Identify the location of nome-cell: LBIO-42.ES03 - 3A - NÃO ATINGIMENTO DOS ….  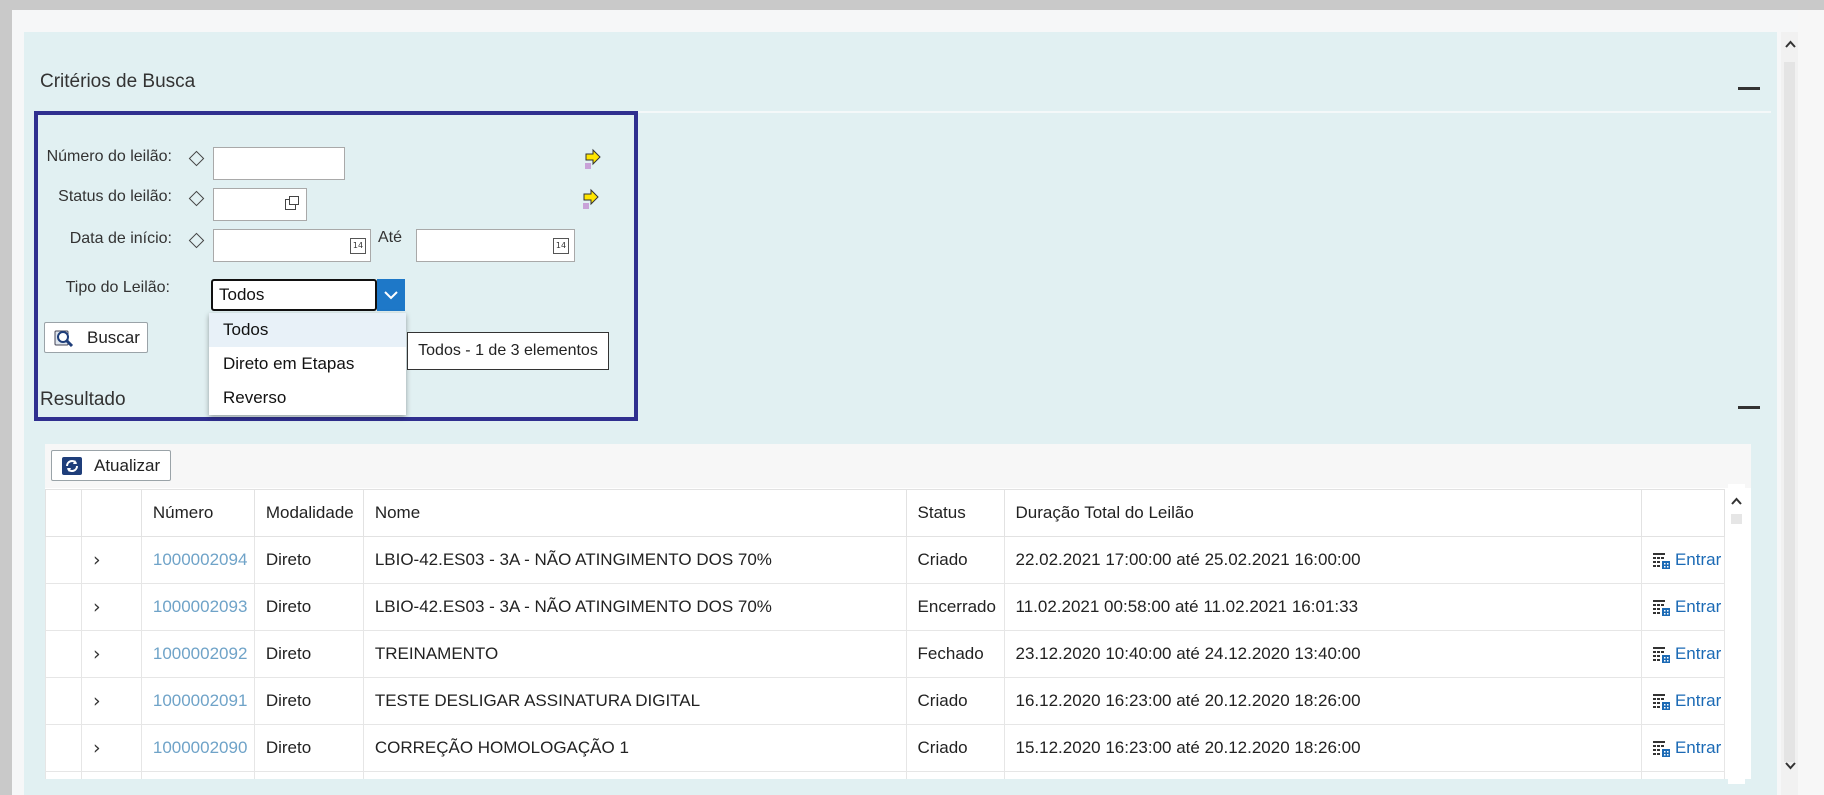
(634, 607).